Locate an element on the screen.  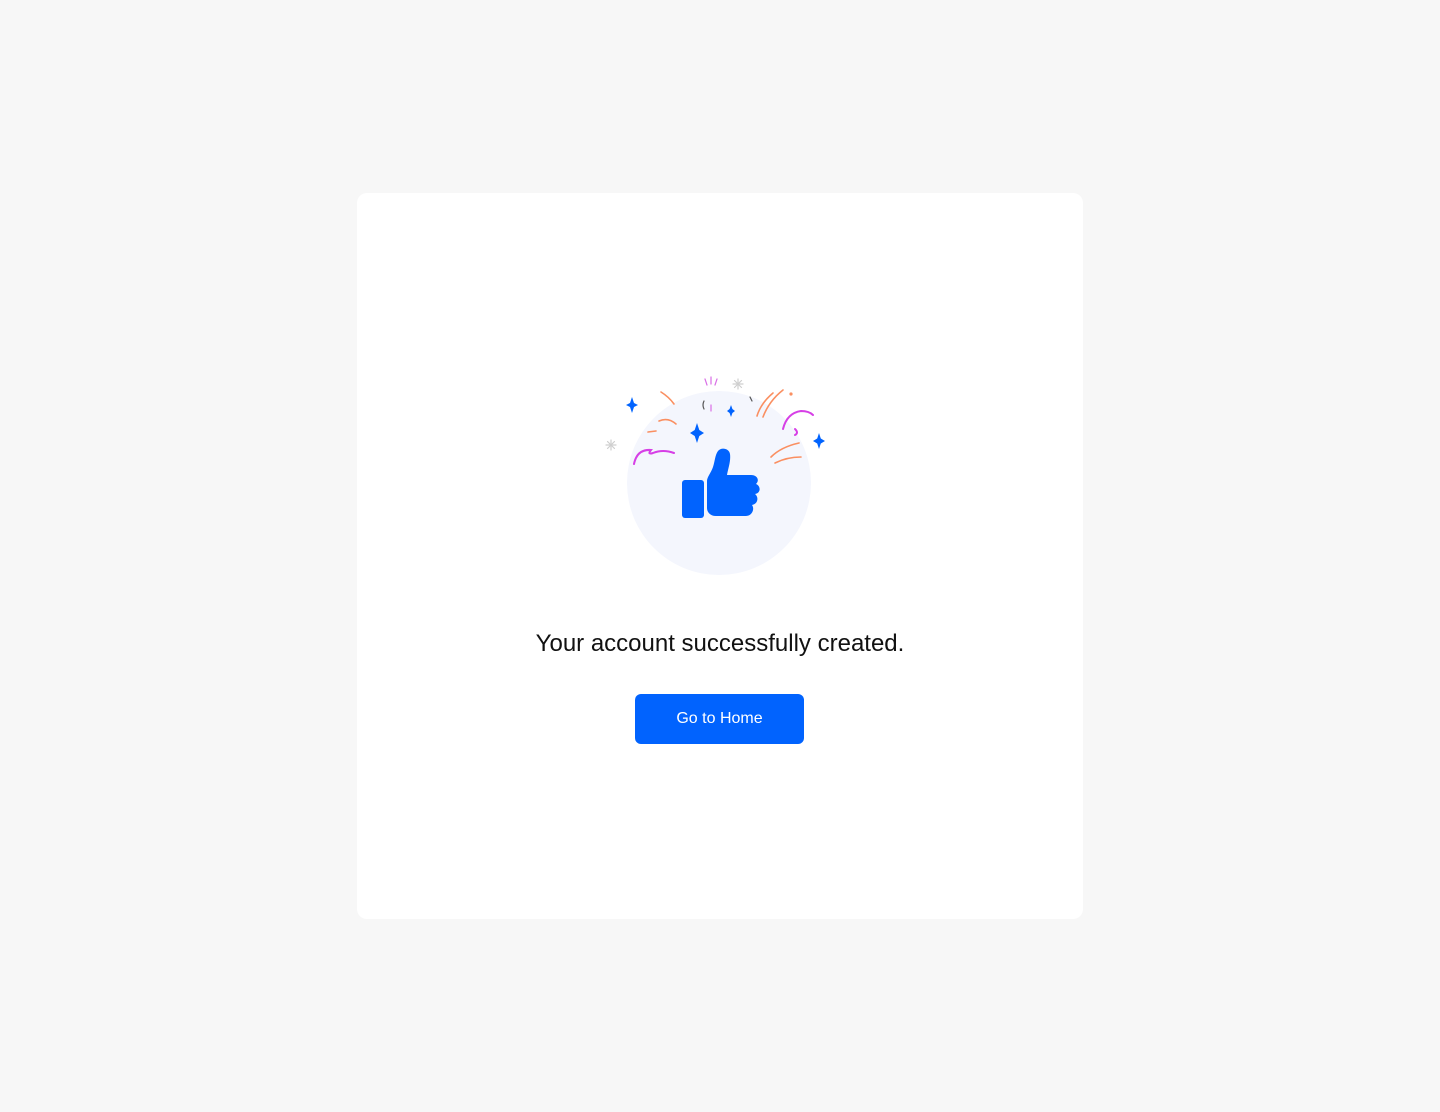
success-message: Your account successfully created. is located at coordinates (720, 643).